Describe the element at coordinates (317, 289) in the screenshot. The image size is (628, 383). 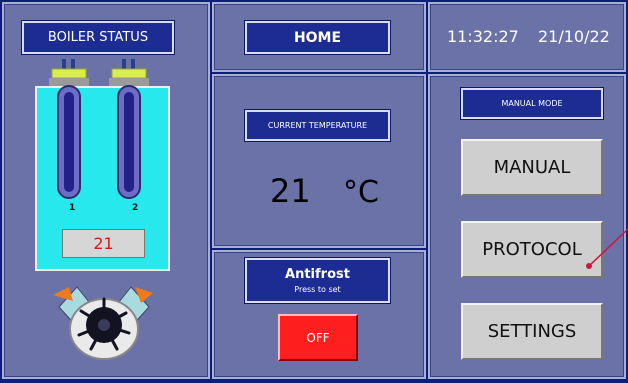
I see `antifrost-subtitle: Press to set` at that location.